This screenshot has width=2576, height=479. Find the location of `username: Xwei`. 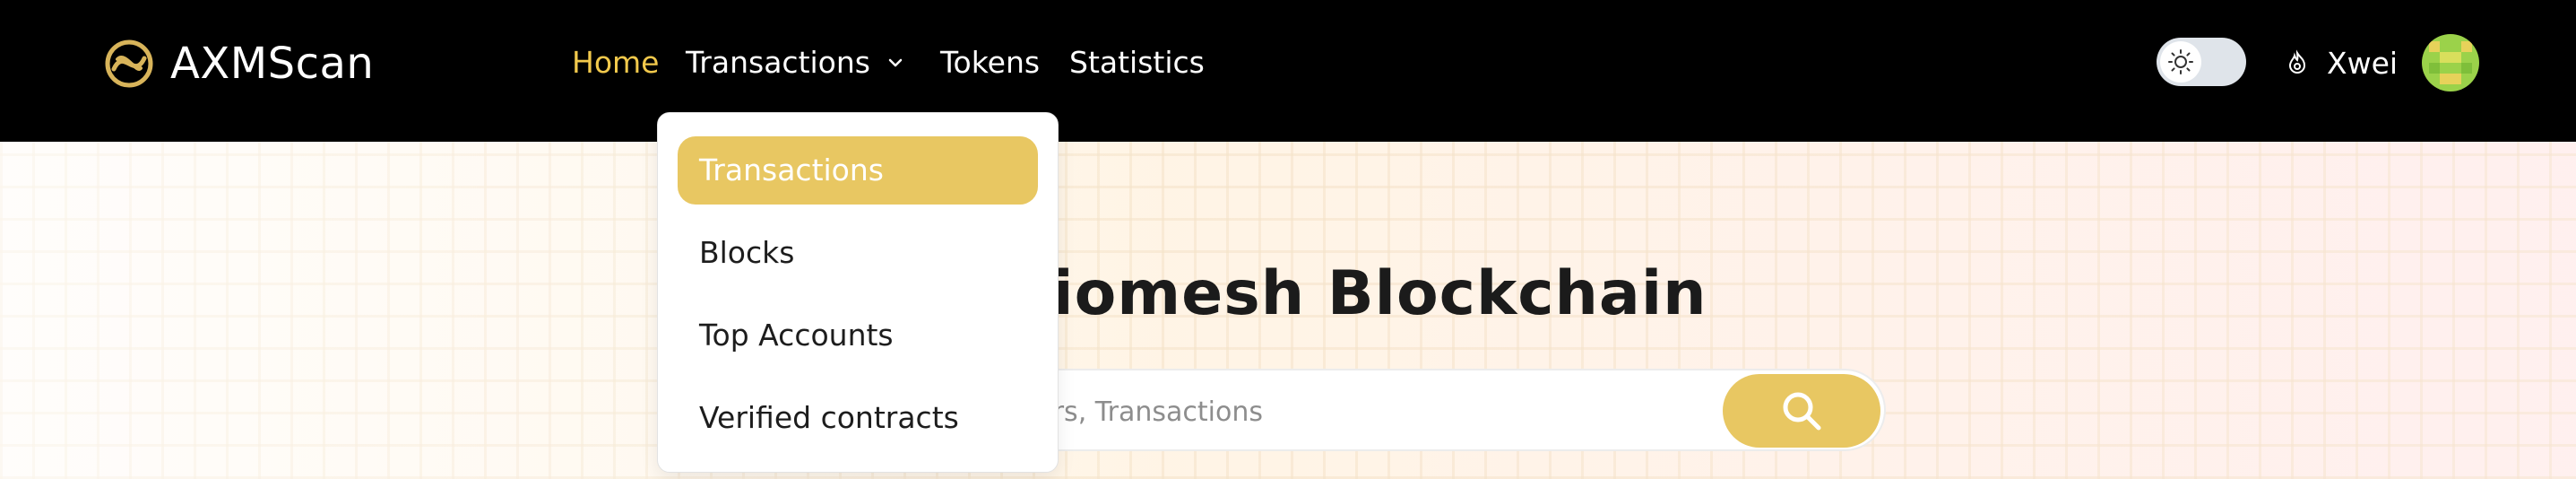

username: Xwei is located at coordinates (2363, 63).